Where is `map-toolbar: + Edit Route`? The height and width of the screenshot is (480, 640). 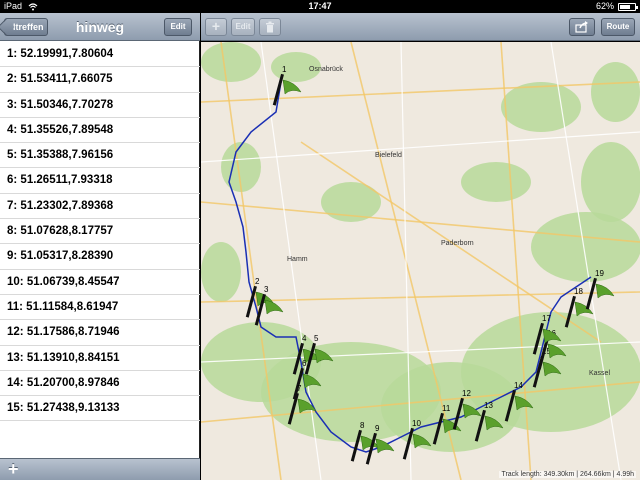 map-toolbar: + Edit Route is located at coordinates (420, 27).